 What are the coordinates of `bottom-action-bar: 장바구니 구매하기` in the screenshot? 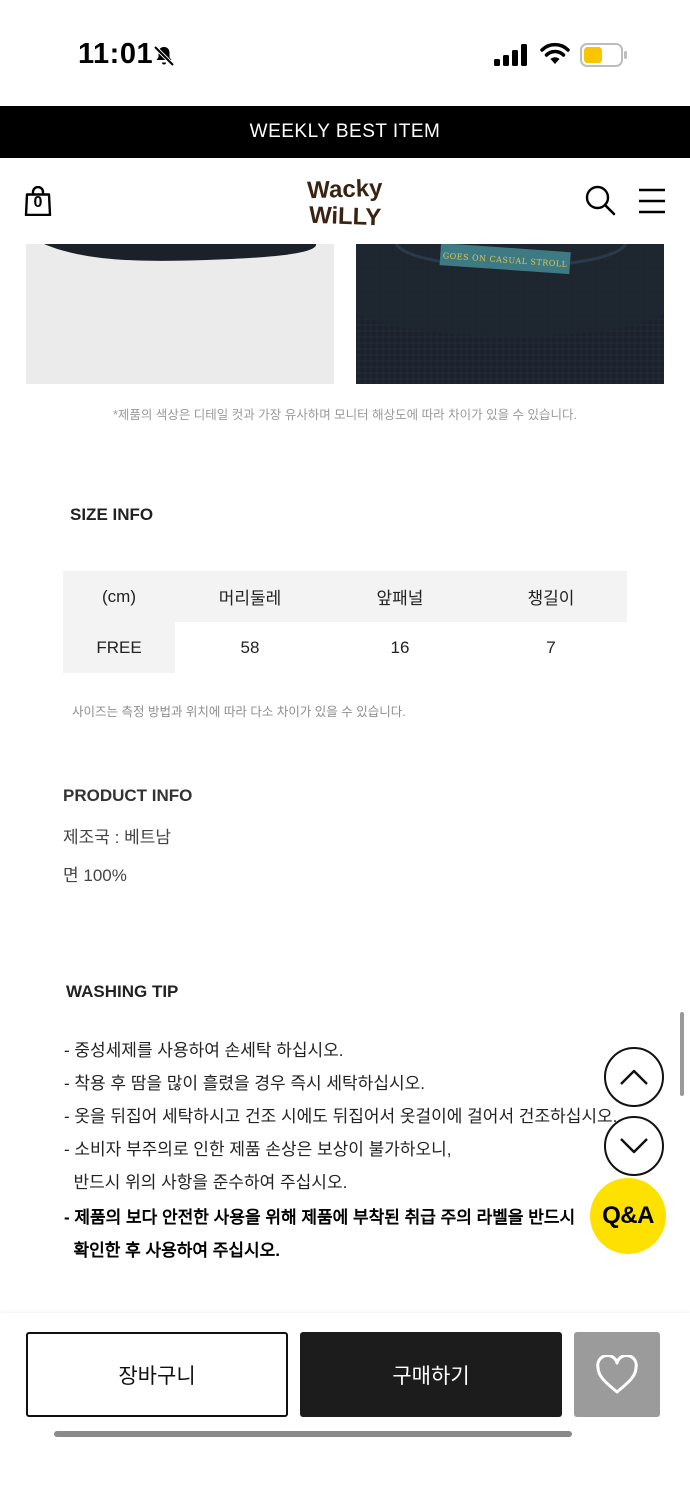 It's located at (345, 1406).